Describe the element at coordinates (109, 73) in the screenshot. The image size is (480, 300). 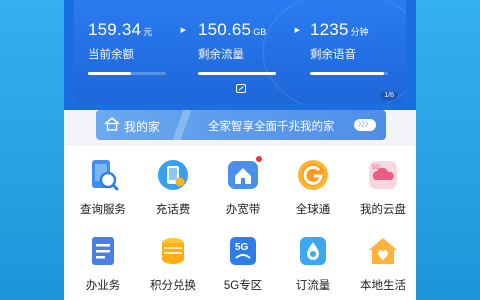
I see `balance-progress-fill` at that location.